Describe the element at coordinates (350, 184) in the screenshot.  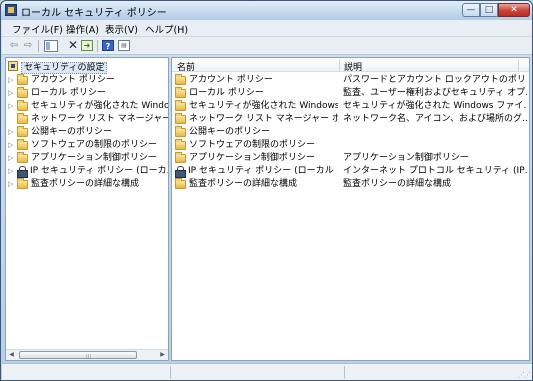
I see `list-row: 監査ポリシーの詳細な構成 監査ポリシーの詳細な構成` at that location.